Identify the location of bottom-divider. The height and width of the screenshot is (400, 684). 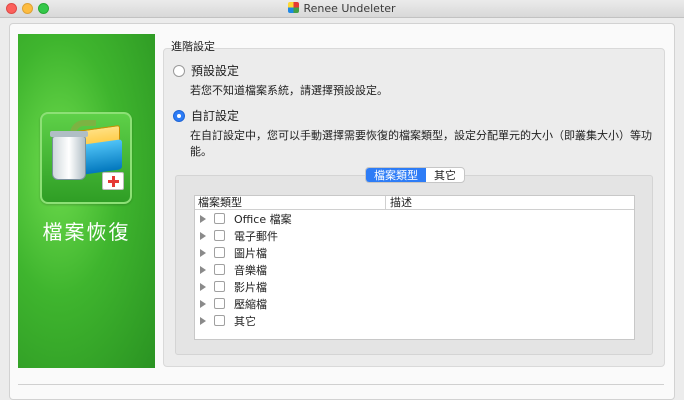
(341, 384).